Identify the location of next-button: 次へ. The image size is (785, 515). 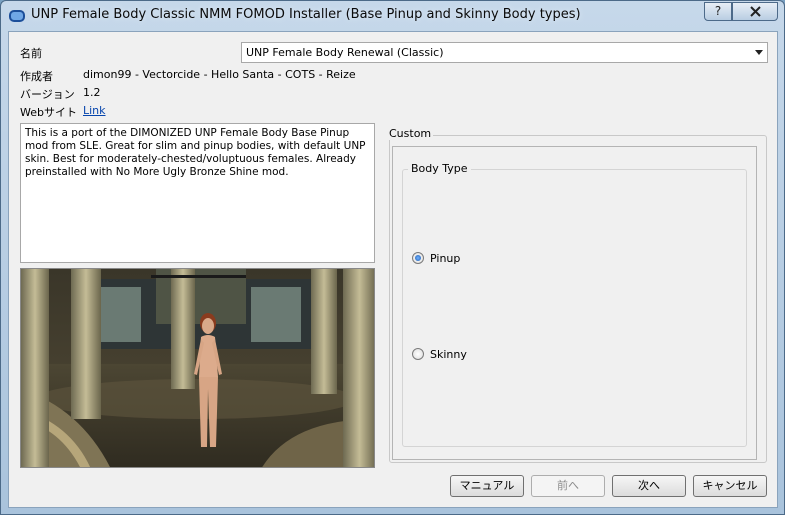
(649, 486).